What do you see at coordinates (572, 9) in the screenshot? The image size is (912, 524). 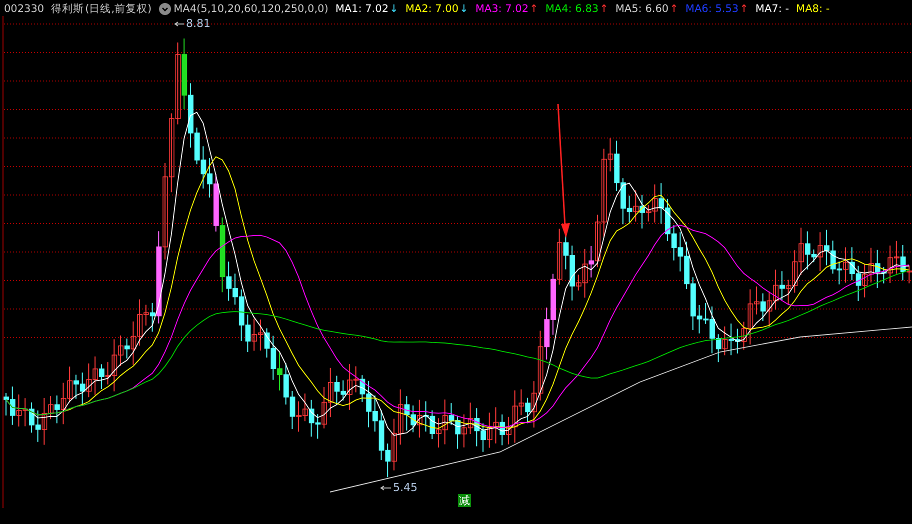 I see `moving-average-value: MA4: 6.83` at bounding box center [572, 9].